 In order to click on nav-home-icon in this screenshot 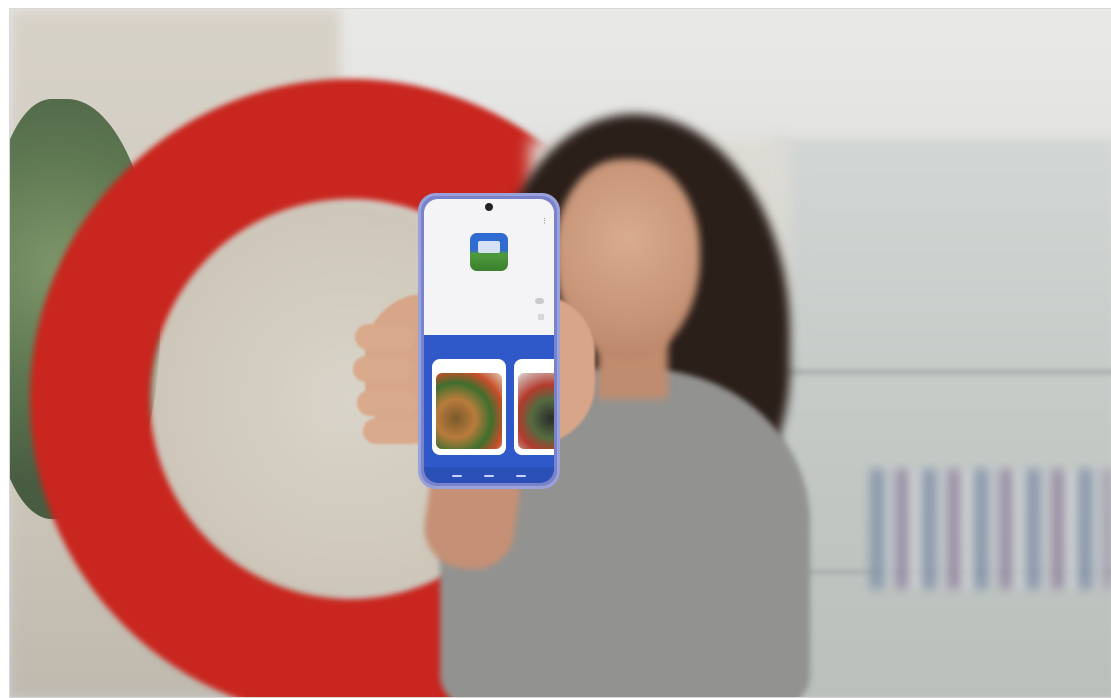, I will do `click(489, 476)`.